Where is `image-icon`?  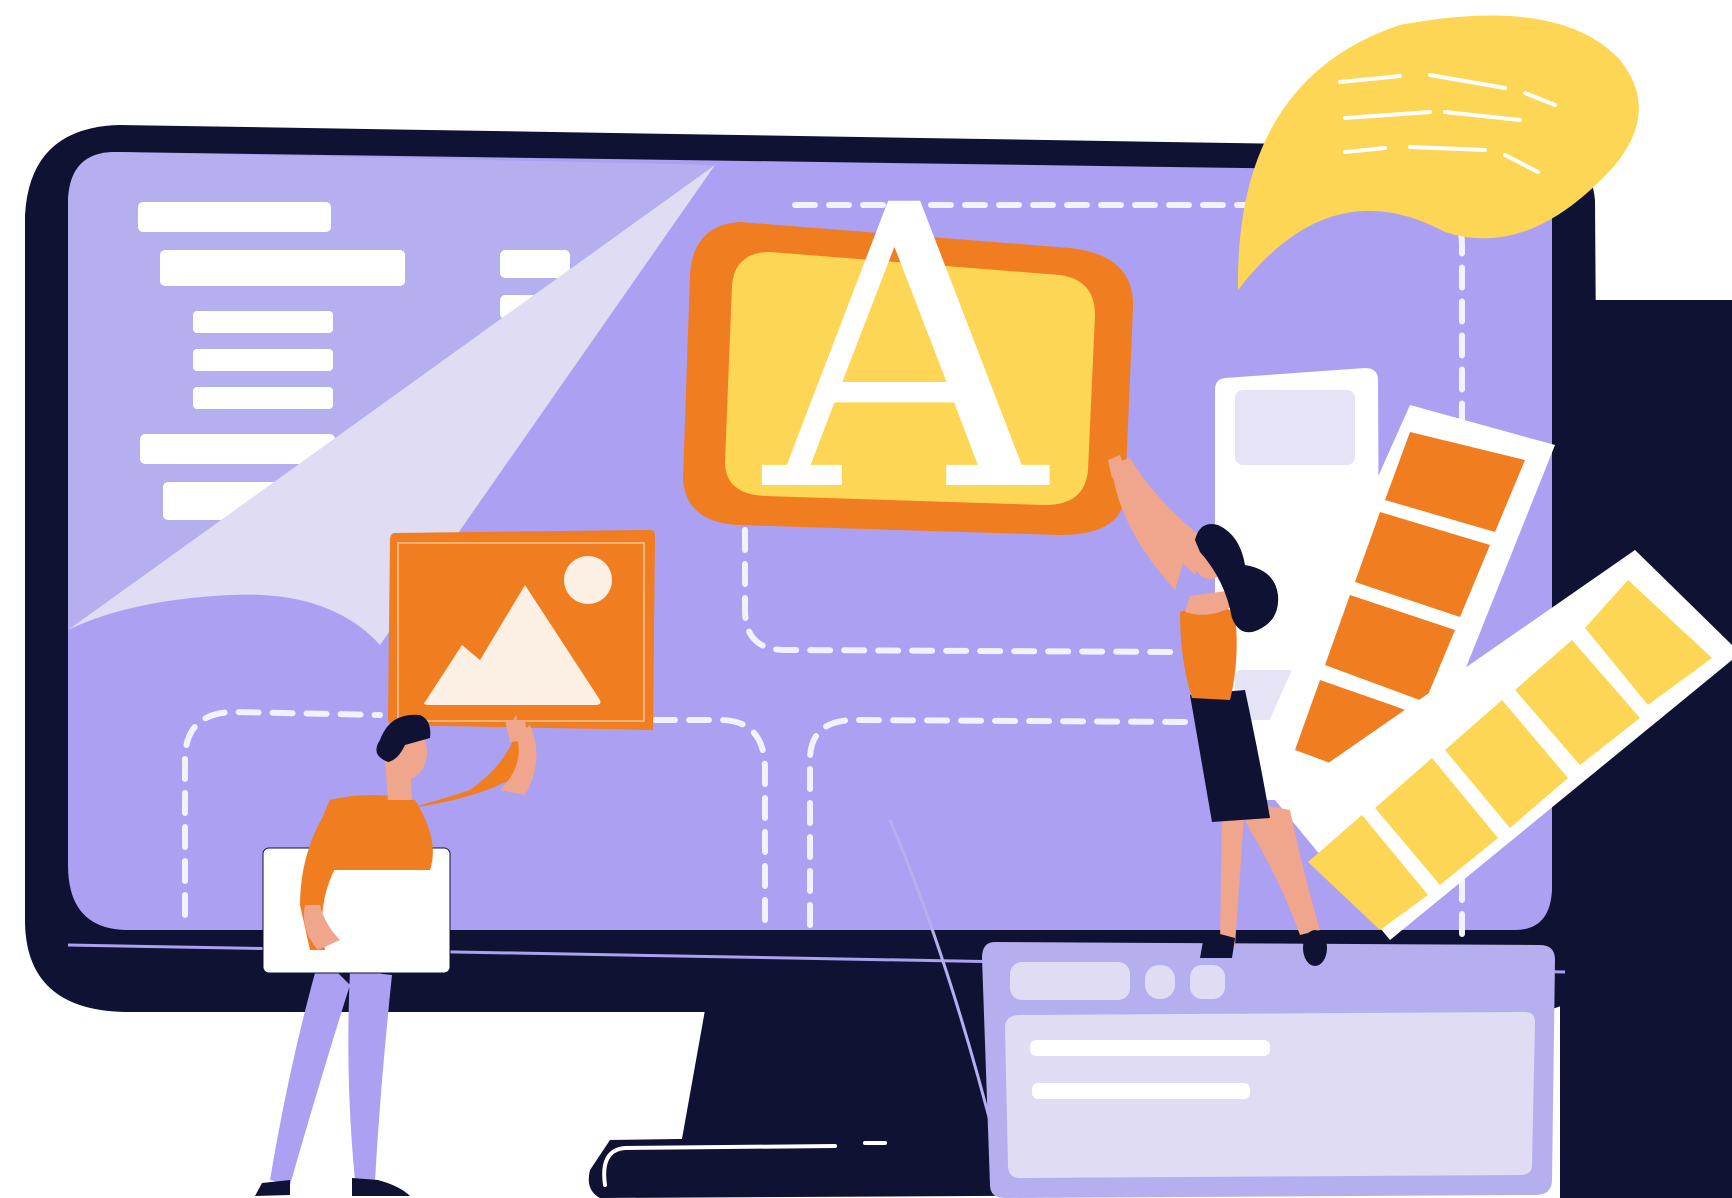
image-icon is located at coordinates (521, 630).